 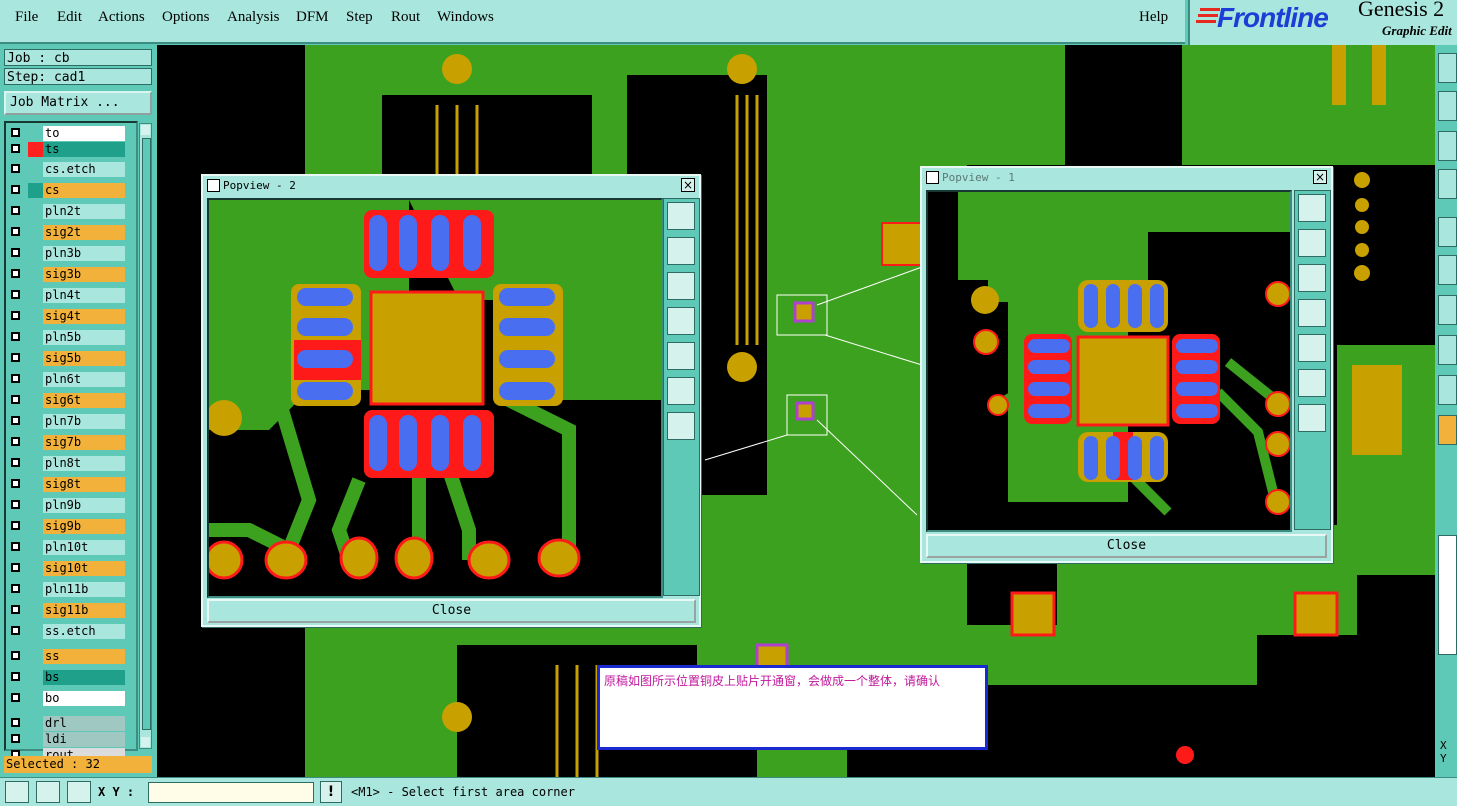 I want to click on layer-row-sig8t: sig8t, so click(x=72, y=484).